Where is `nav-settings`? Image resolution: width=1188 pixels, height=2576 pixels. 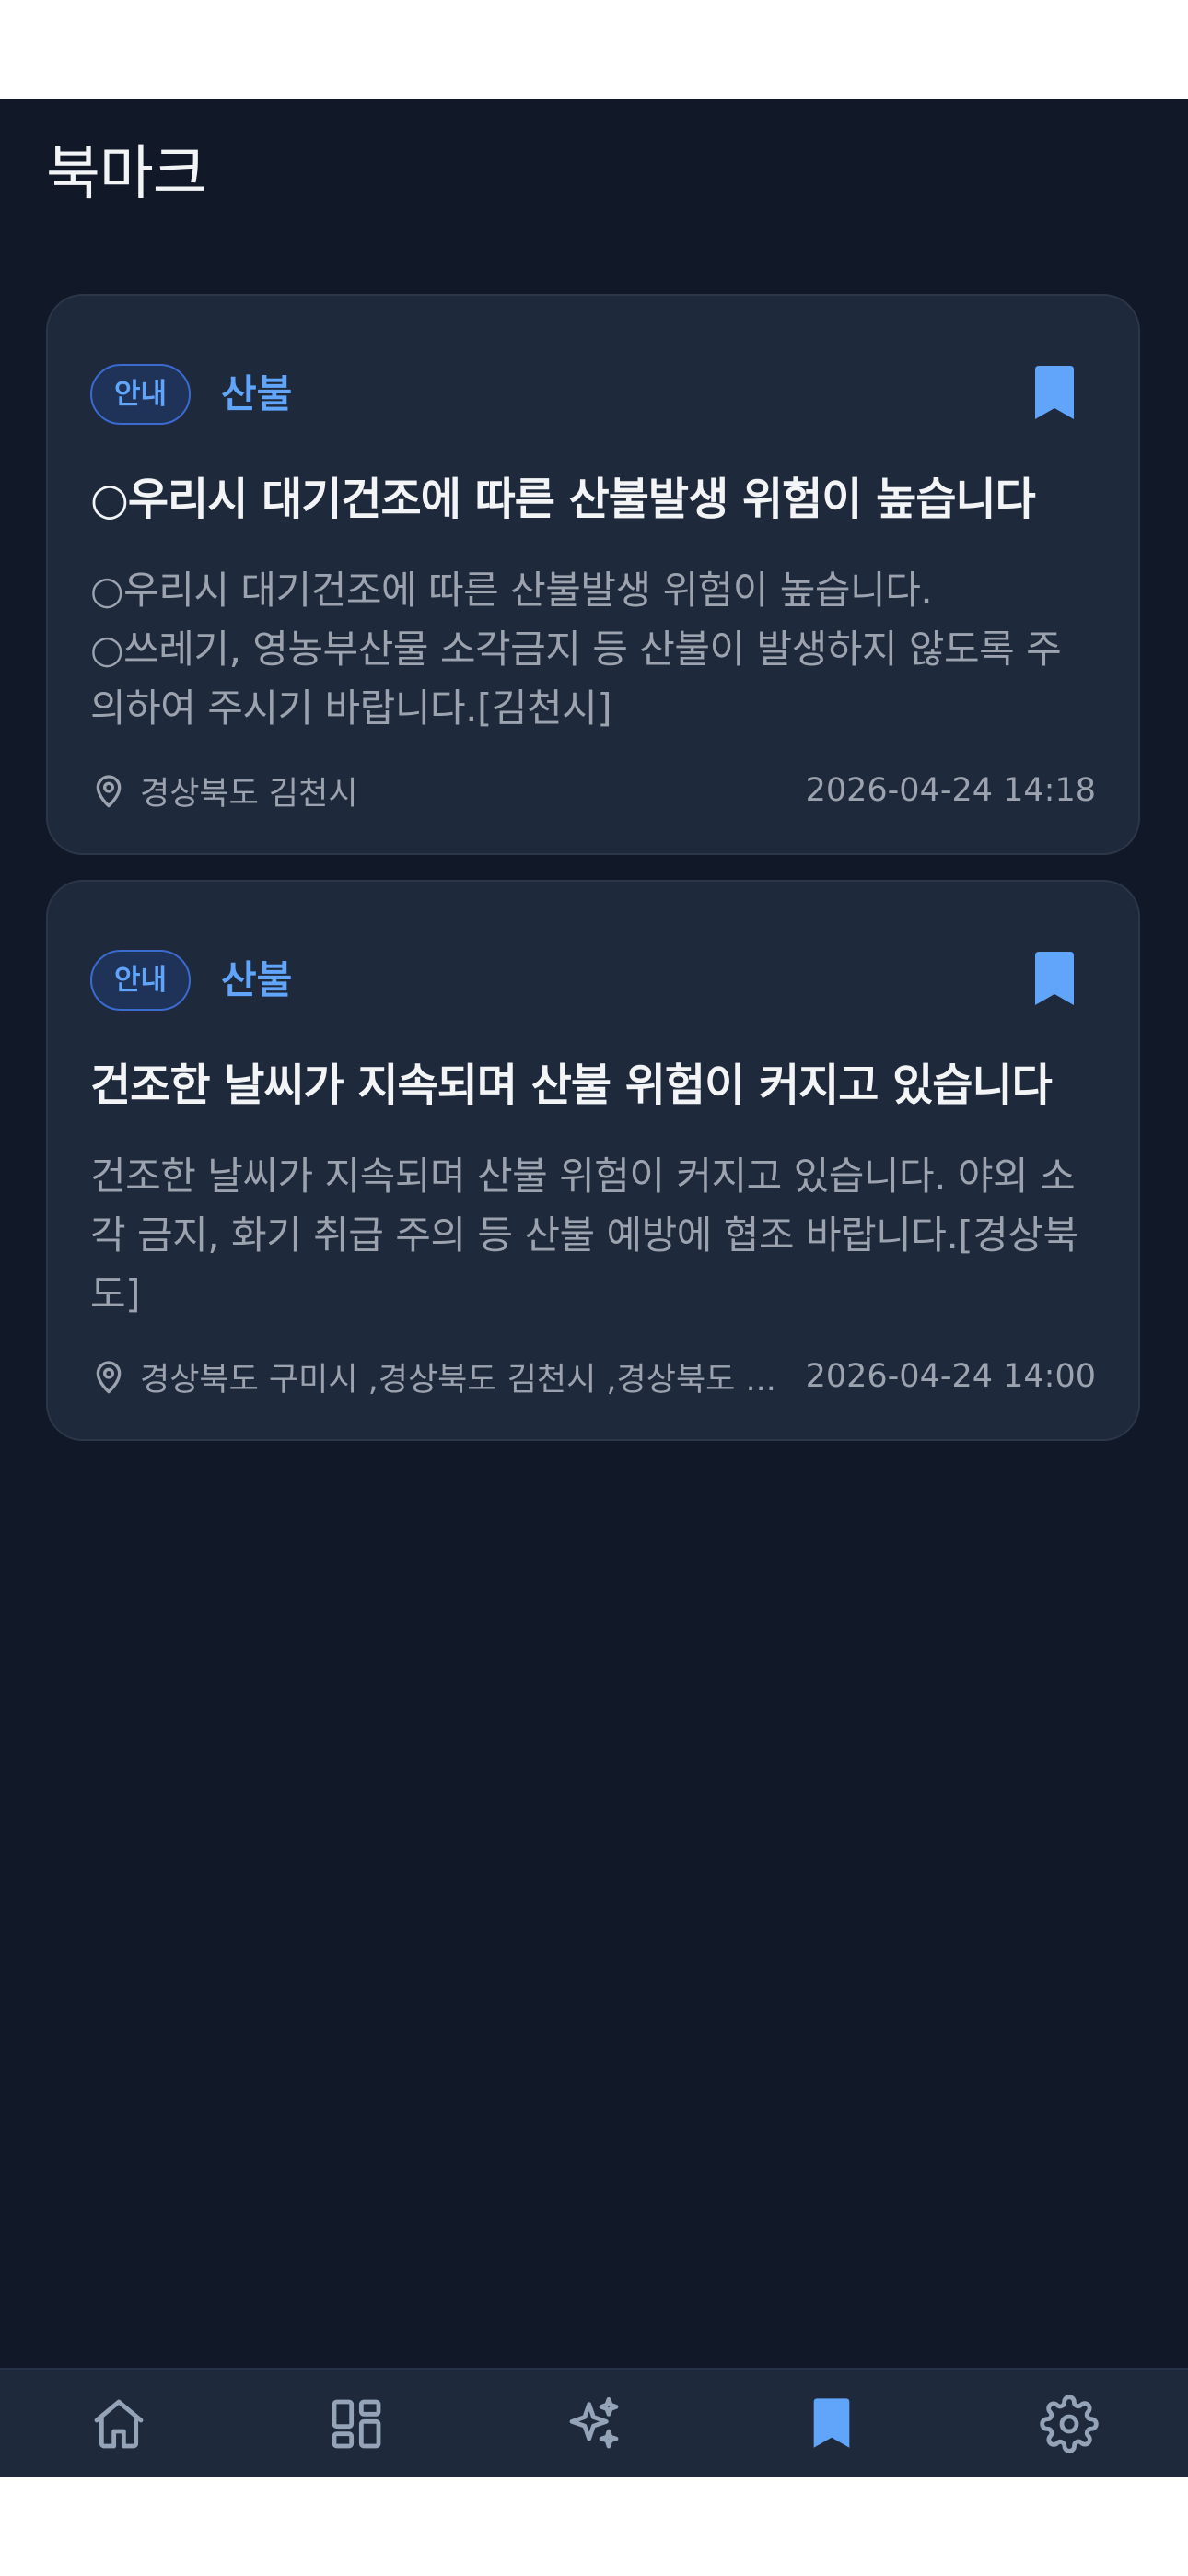 nav-settings is located at coordinates (1069, 2423).